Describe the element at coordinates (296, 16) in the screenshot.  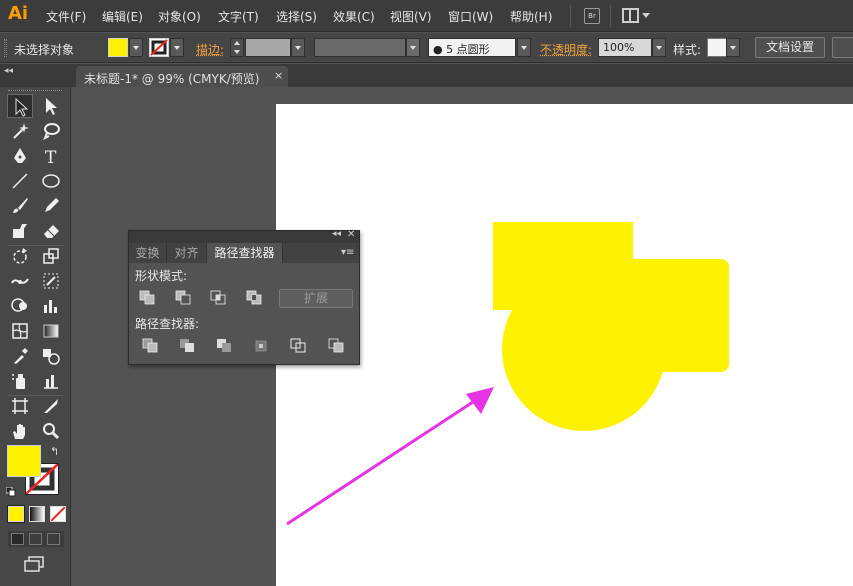
I see `menu-select: 选择(S)` at that location.